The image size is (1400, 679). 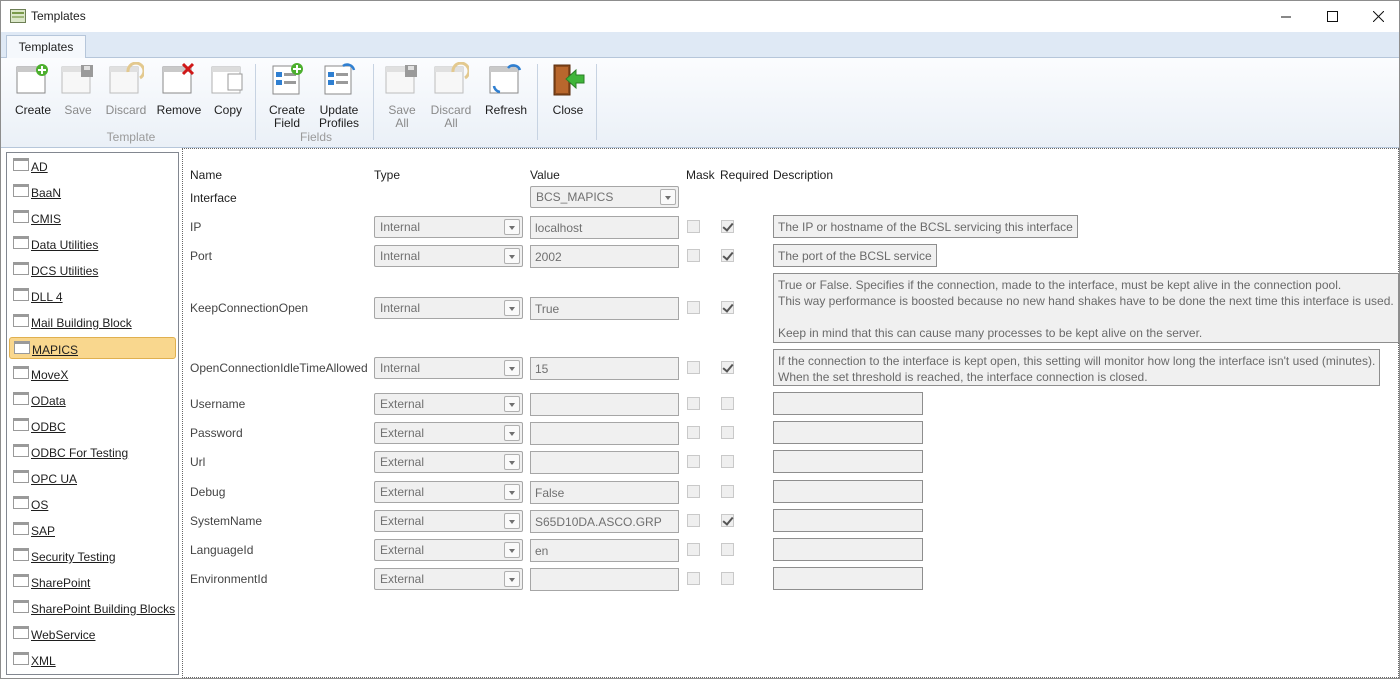 What do you see at coordinates (92, 452) in the screenshot?
I see `template-list-item: ODBC For Testing` at bounding box center [92, 452].